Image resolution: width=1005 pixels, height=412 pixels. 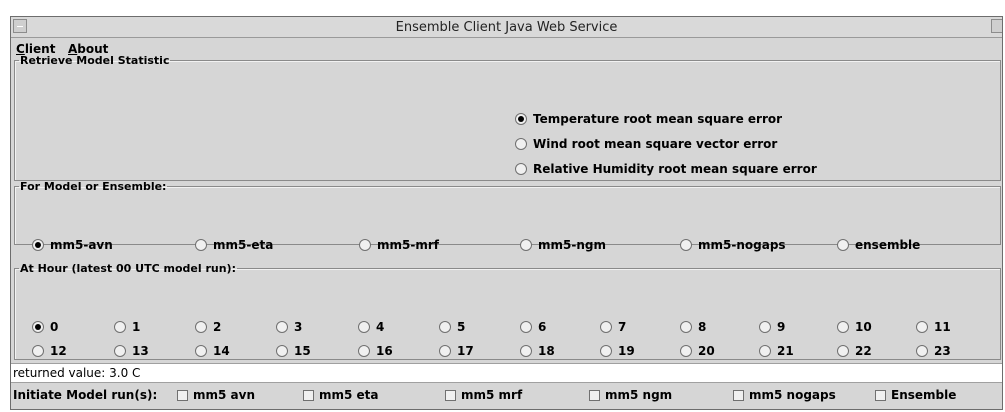 I want to click on statistic-option-3: Relative Humidity root mean square error, so click(x=666, y=169).